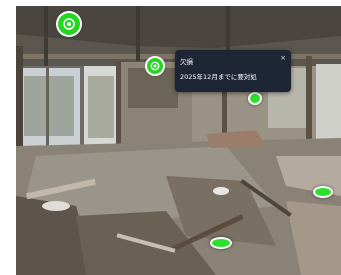 This screenshot has height=275, width=341. What do you see at coordinates (233, 71) in the screenshot?
I see `defect-tooltip: 欠損 × 2025年12月までに要対処` at bounding box center [233, 71].